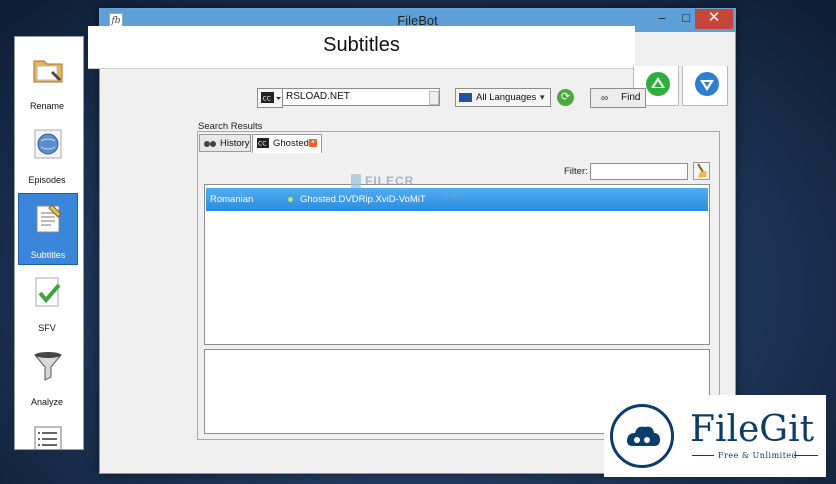 This screenshot has height=484, width=836. Describe the element at coordinates (363, 199) in the screenshot. I see `row-subtitle-name: Ghosted.DVDRip.XviD-VoMiT` at that location.